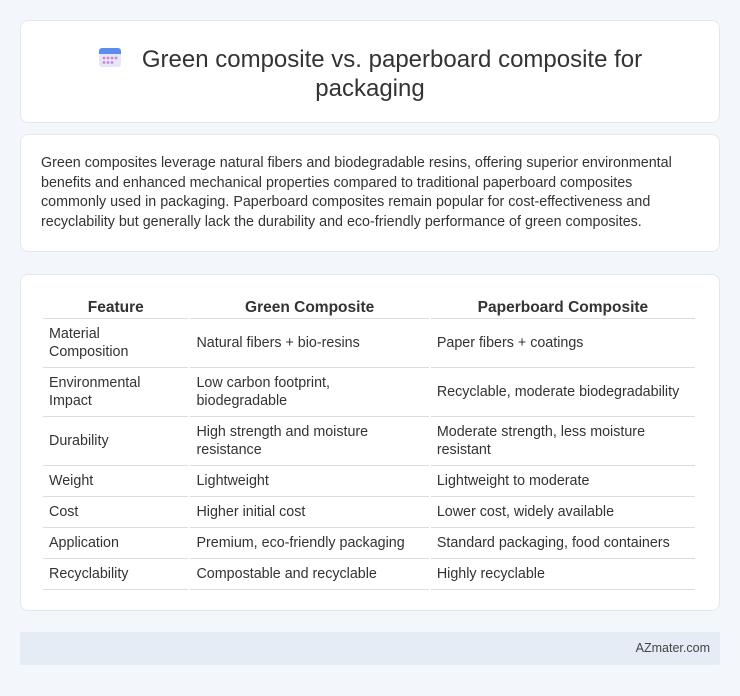 The width and height of the screenshot is (740, 696). I want to click on paperboard-cell: Highly recyclable, so click(562, 574).